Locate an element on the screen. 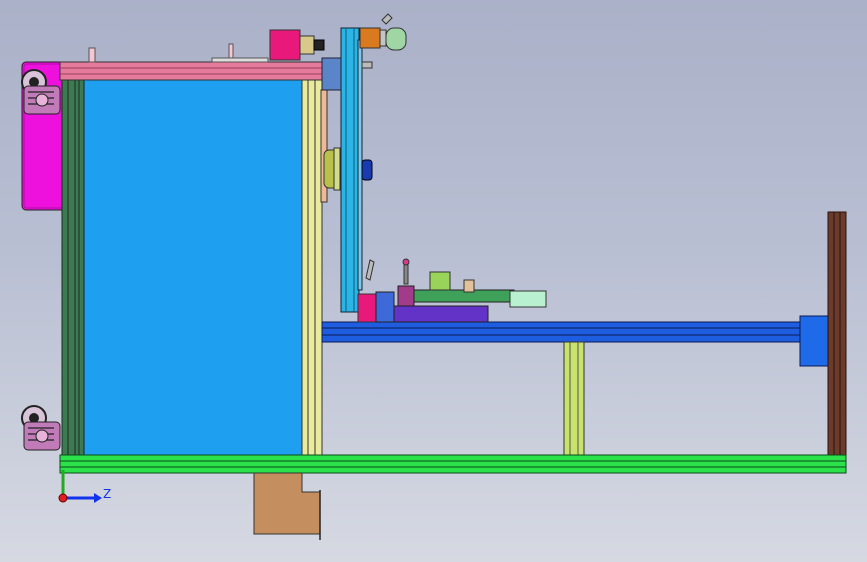  bottom-bracket is located at coordinates (287, 506).